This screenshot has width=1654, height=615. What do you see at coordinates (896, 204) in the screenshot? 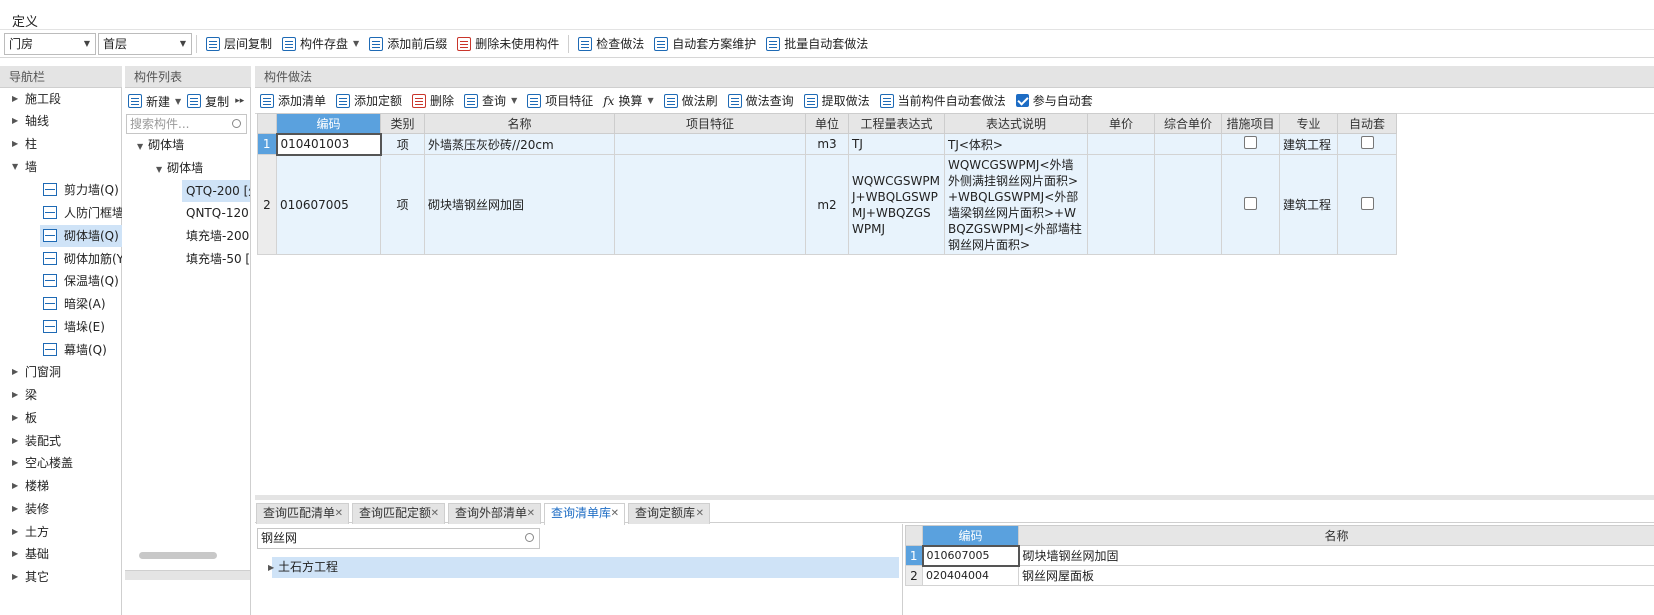
I see `cell-expression: WQWCGSWPMJ+WBQLGSWPMJ+WBQZGSWPMJ` at bounding box center [896, 204].